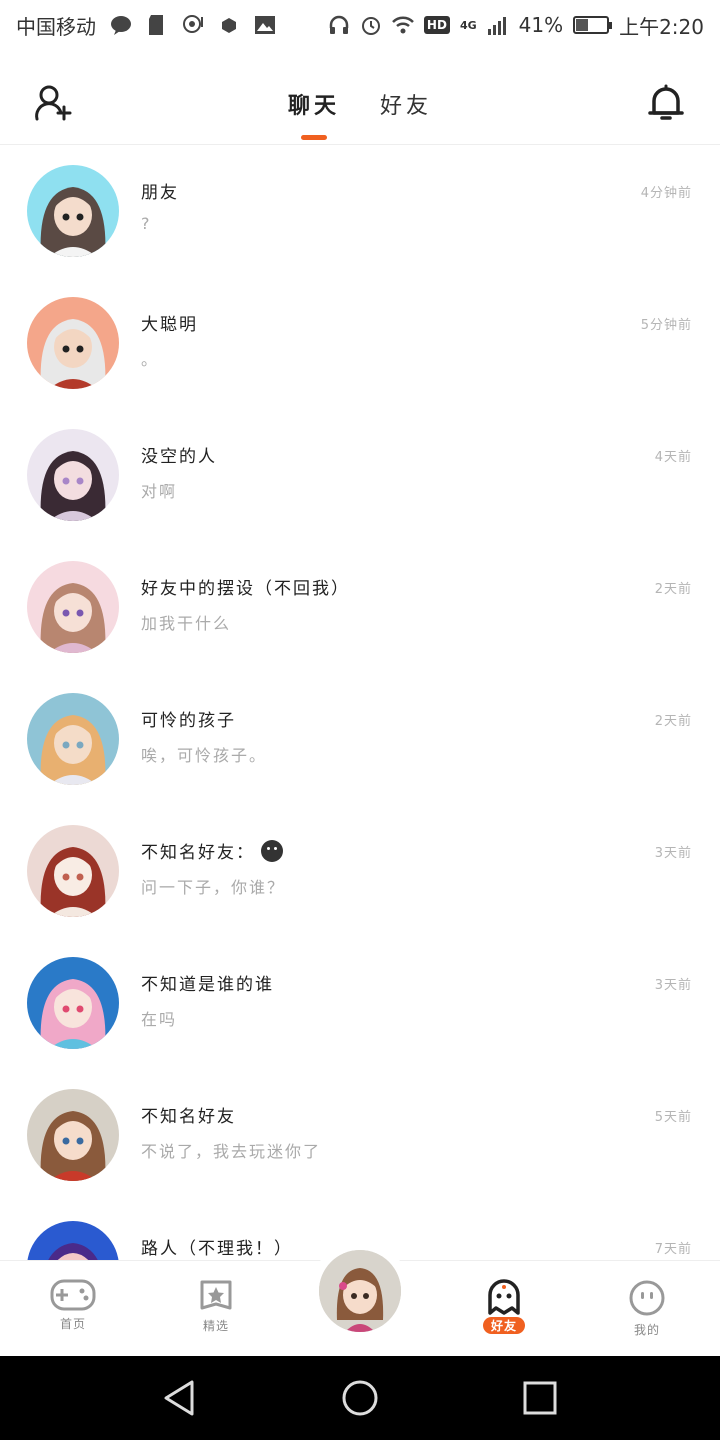 The image size is (720, 1440). What do you see at coordinates (360, 114) in the screenshot?
I see `tab-bar: 聊天 好友` at bounding box center [360, 114].